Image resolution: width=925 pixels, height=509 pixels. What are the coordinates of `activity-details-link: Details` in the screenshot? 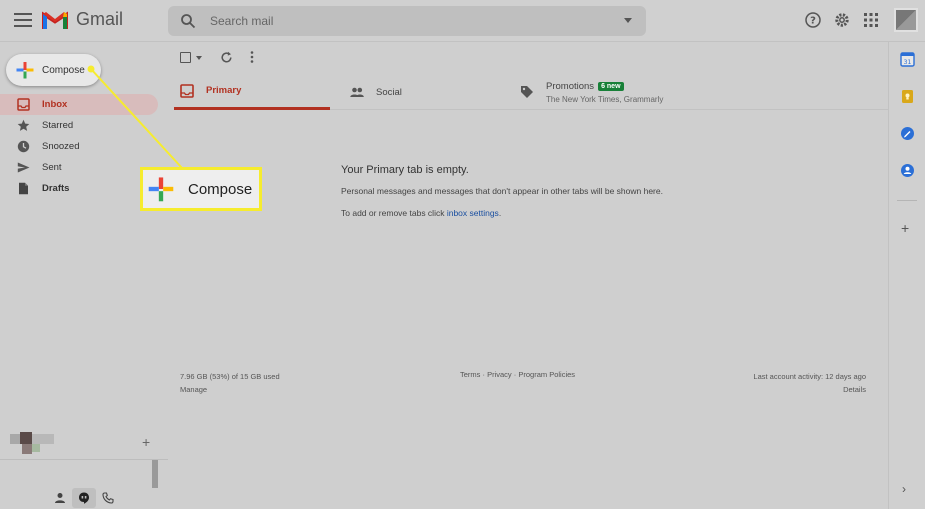 It's located at (809, 389).